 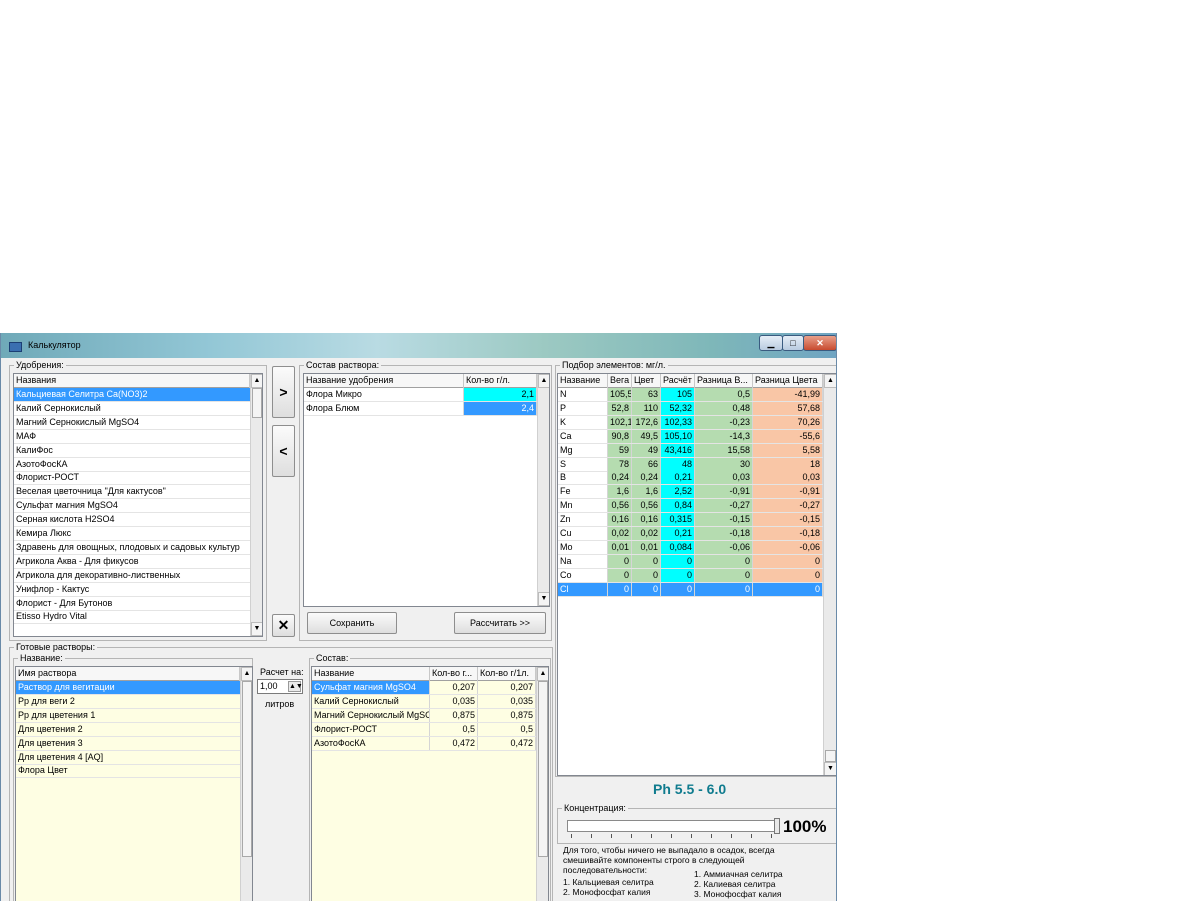 I want to click on solution-name: Флора Микро, so click(x=384, y=394).